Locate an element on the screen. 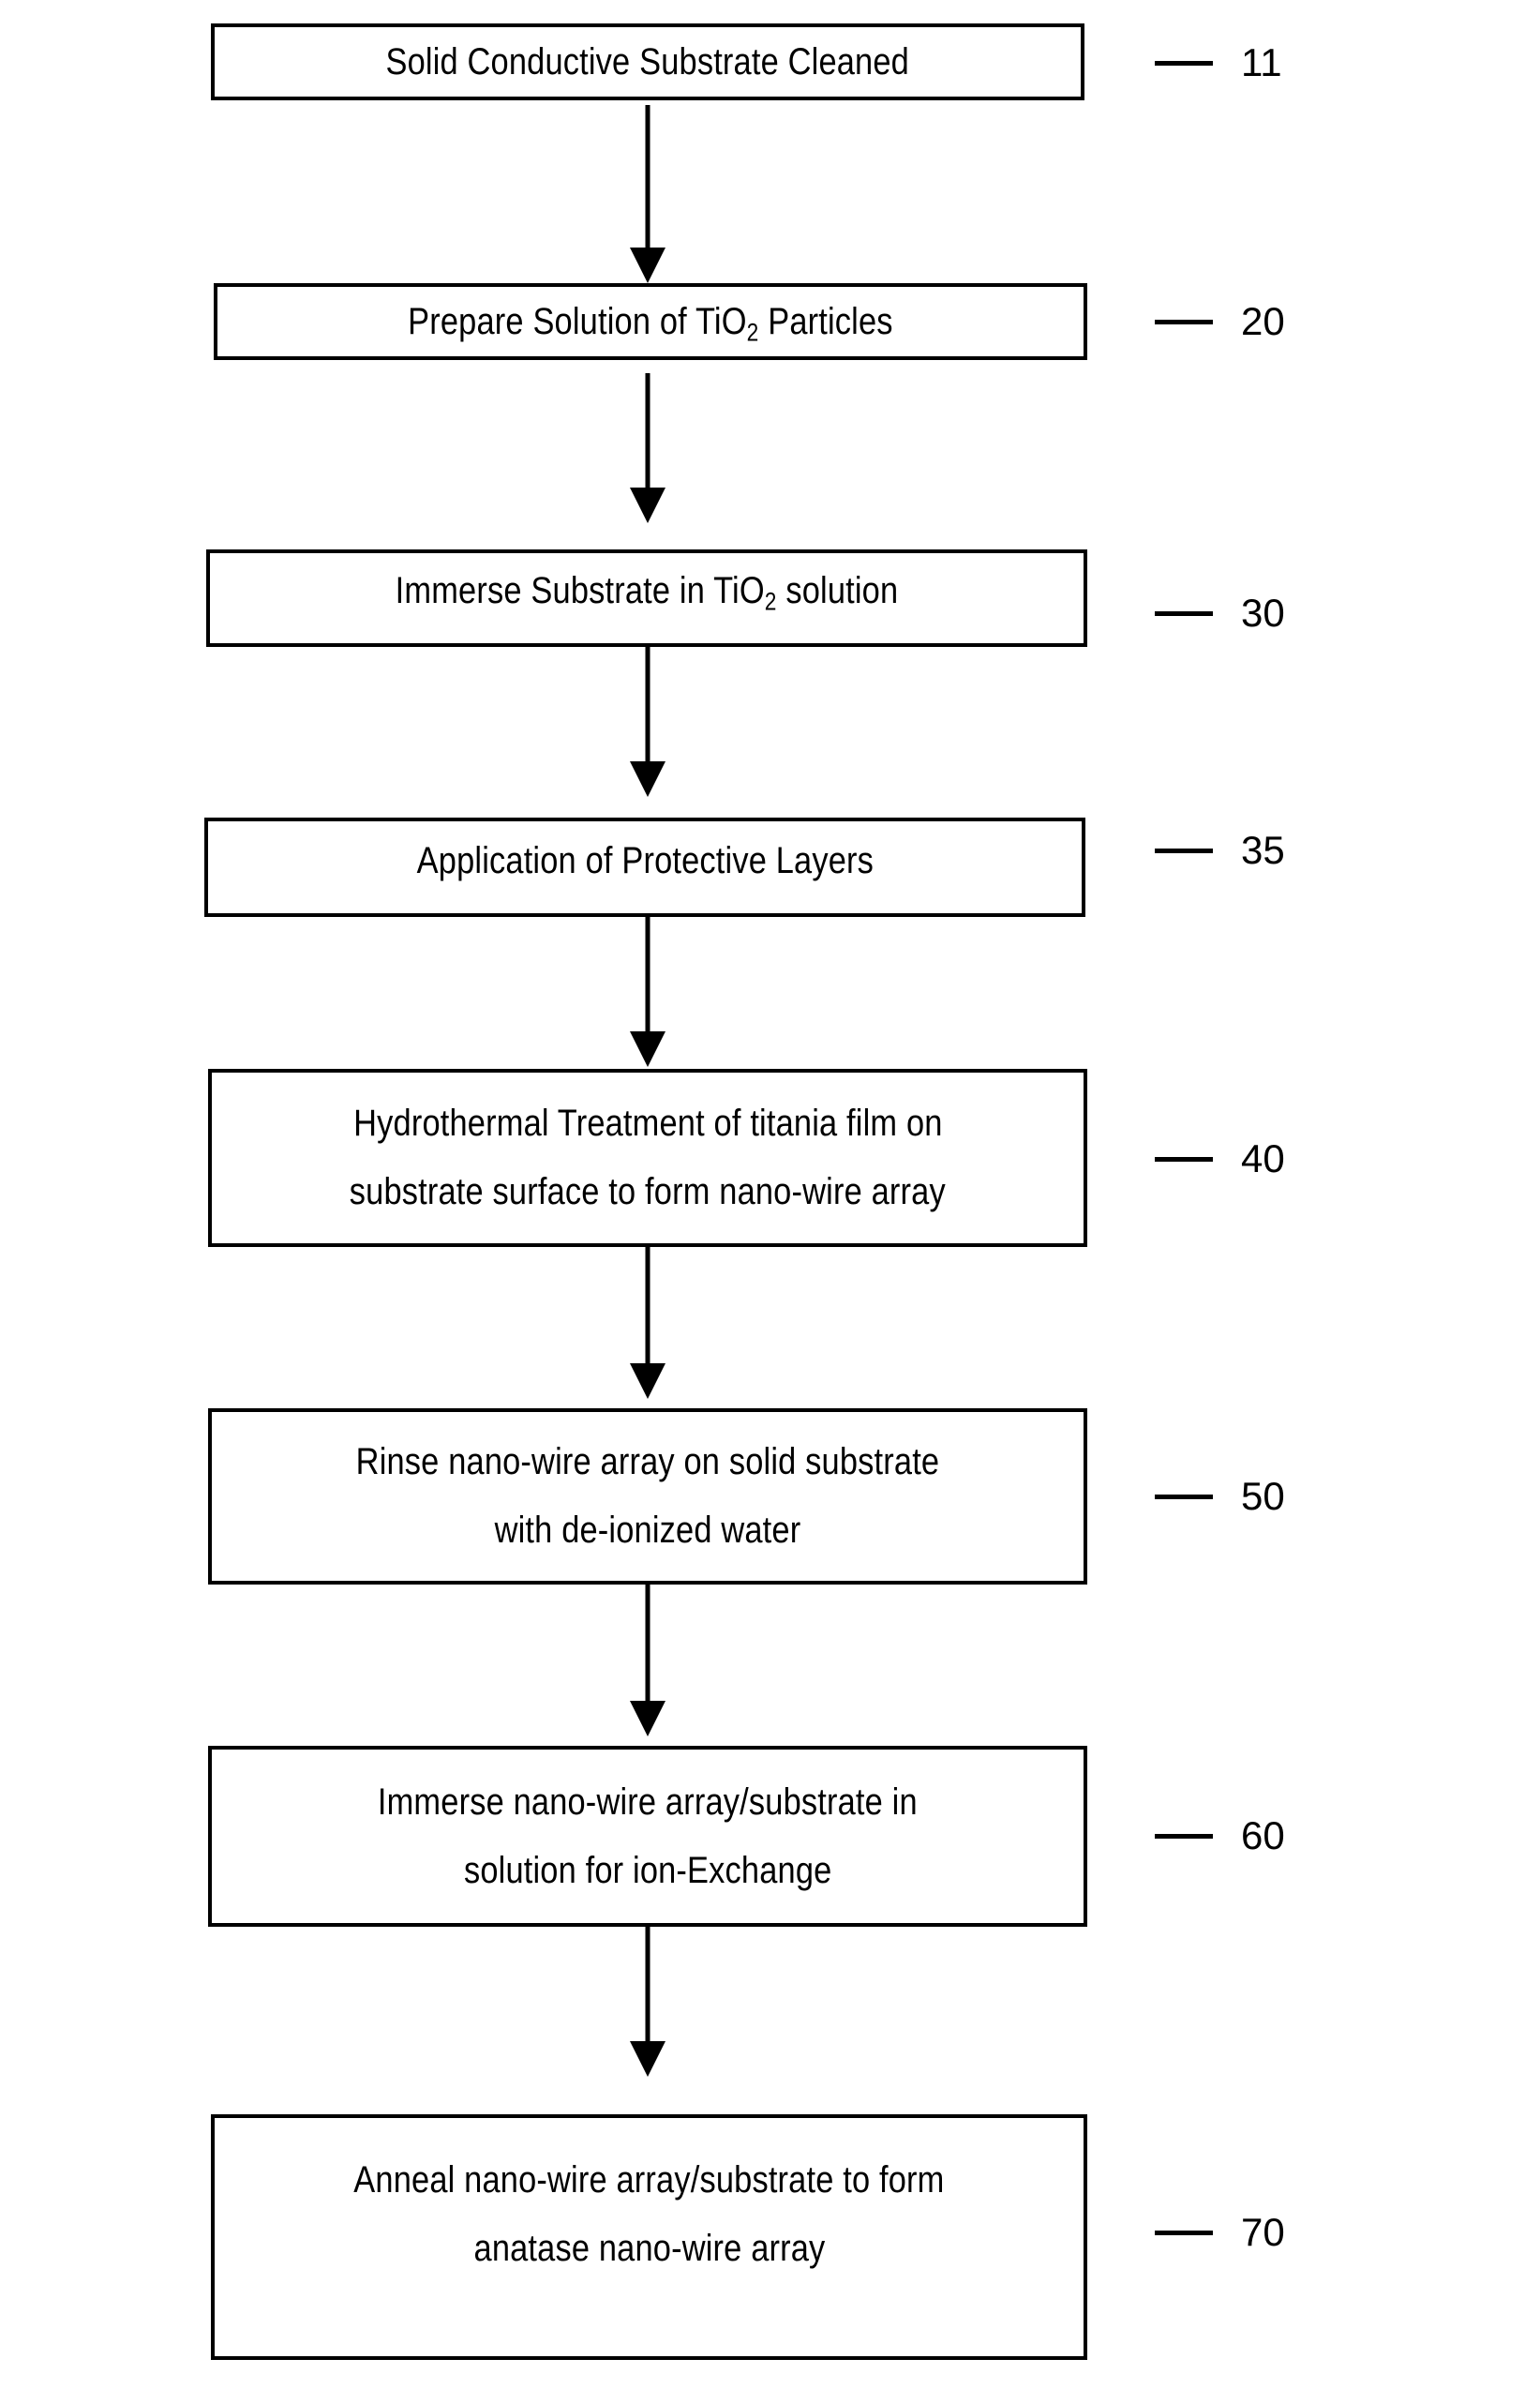  reference-numeral-70: 70 is located at coordinates (1220, 2232).